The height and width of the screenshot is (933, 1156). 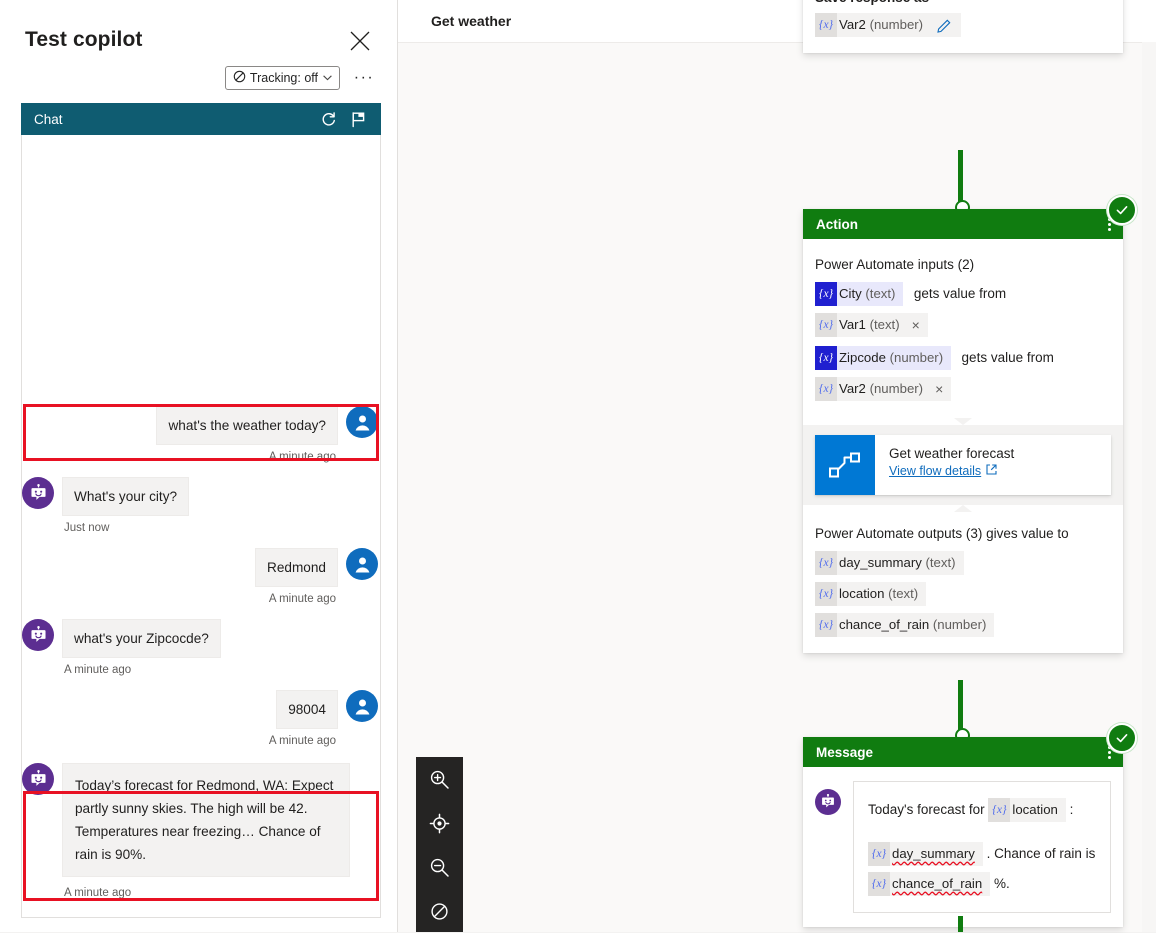 I want to click on copilot-header: Test copilot, so click(x=198, y=34).